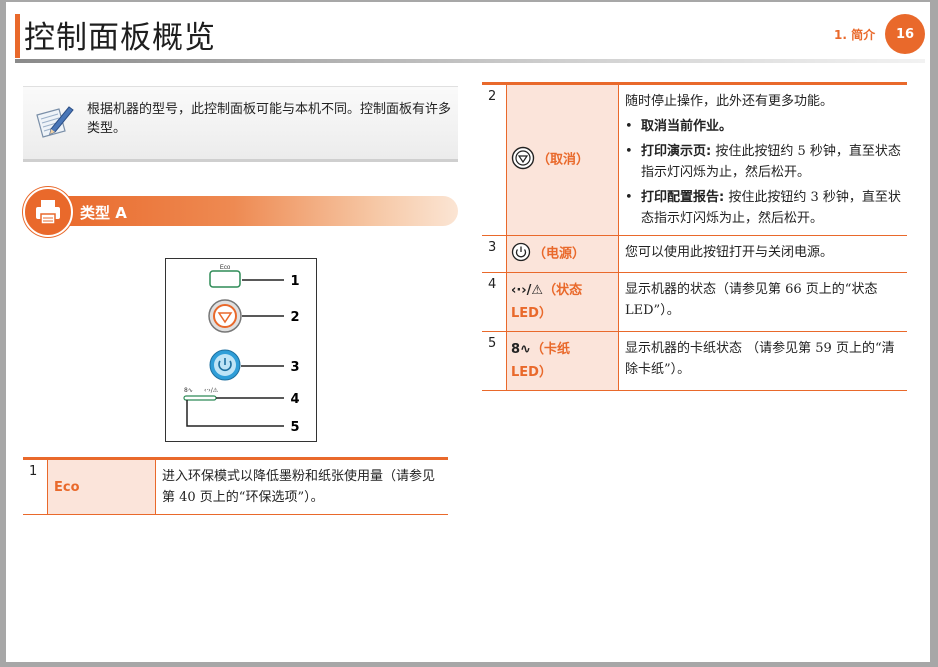 The height and width of the screenshot is (667, 938). I want to click on row-description: 进入环保模式以降低墨粉和纸张使用量（请参见第 40 页上的“环保选项”）。, so click(301, 486).